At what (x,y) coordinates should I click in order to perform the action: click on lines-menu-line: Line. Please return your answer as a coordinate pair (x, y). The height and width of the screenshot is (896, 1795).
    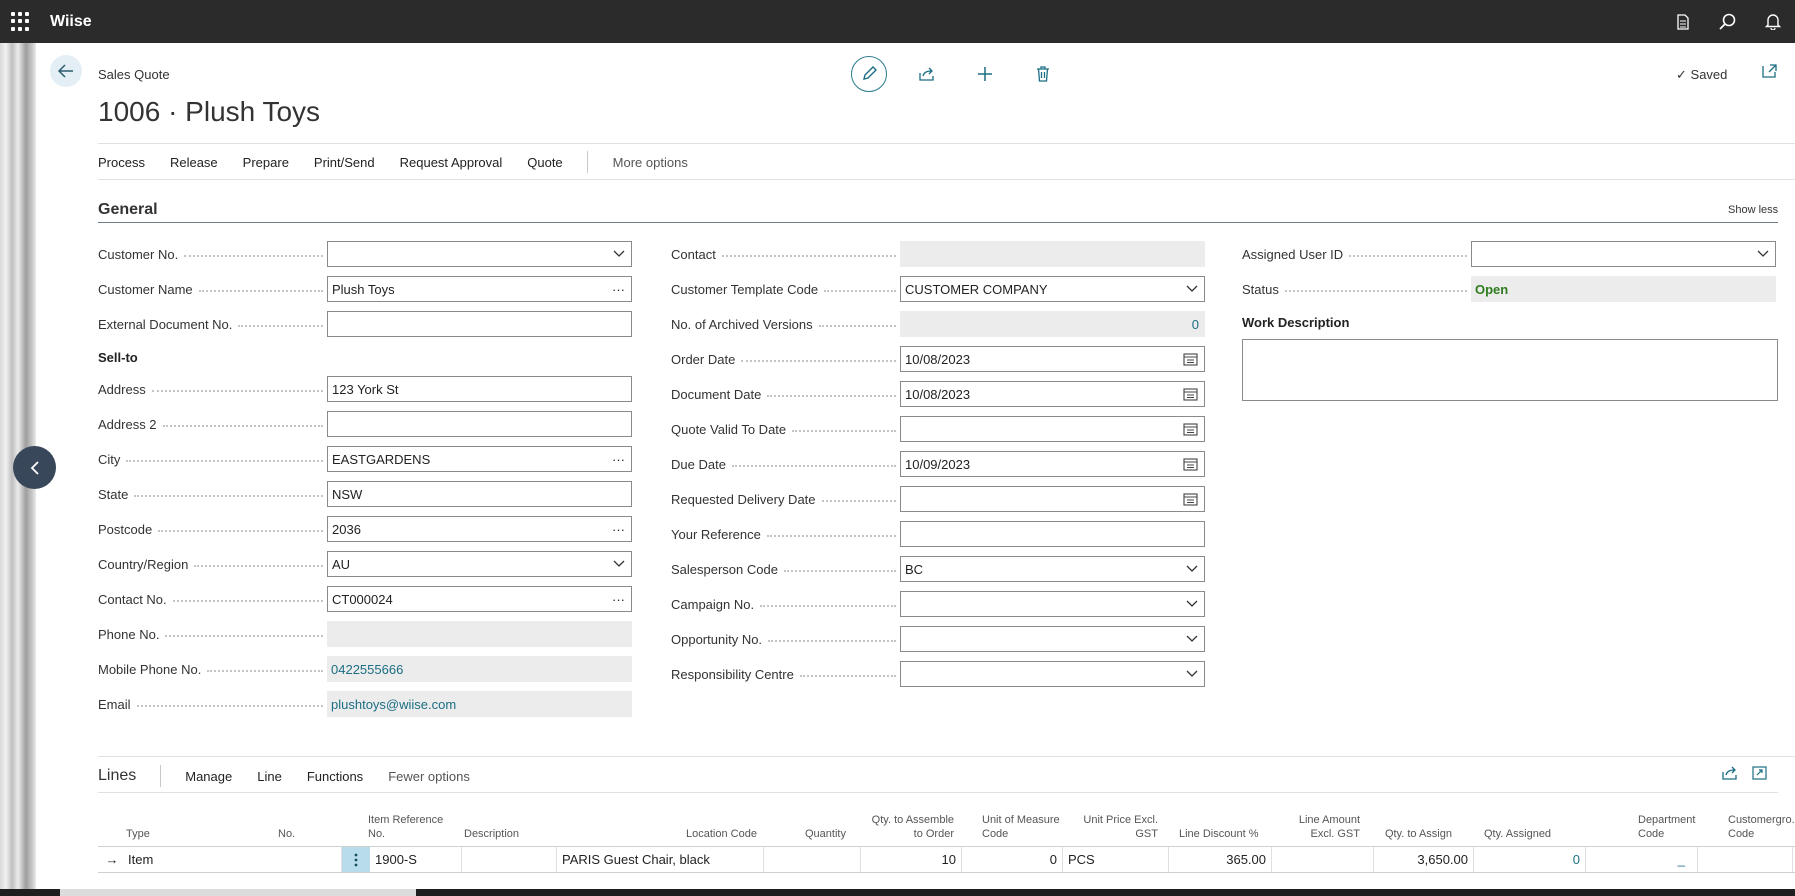
    Looking at the image, I should click on (269, 776).